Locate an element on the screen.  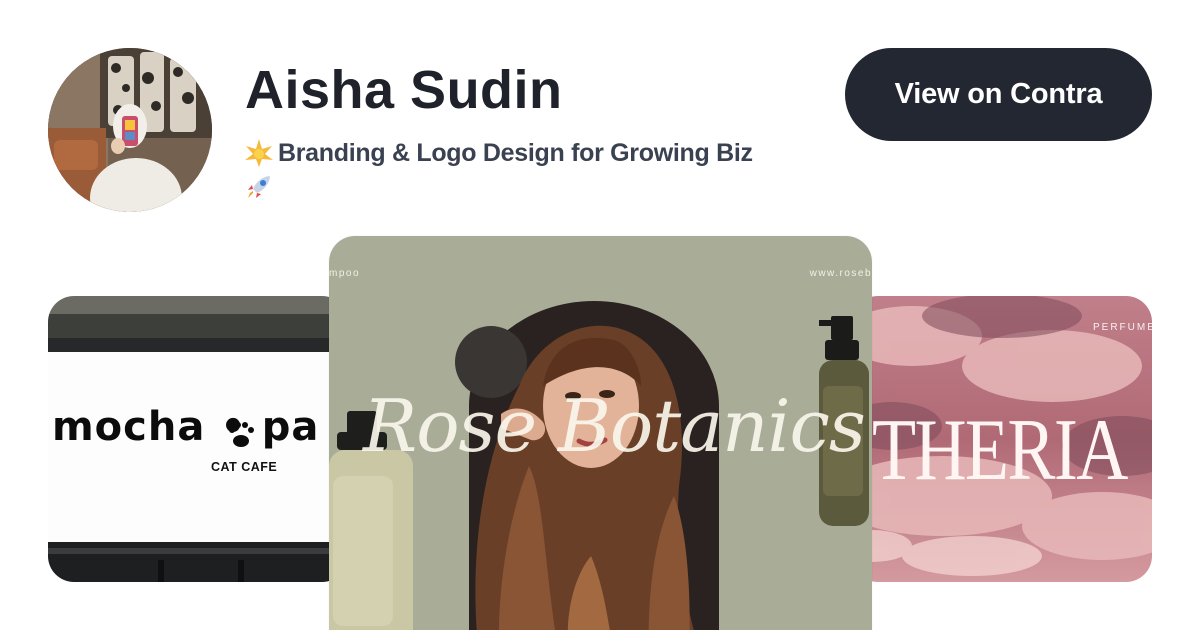
tagline-text: Branding & Logo Design for Growing Biz is located at coordinates (515, 153).